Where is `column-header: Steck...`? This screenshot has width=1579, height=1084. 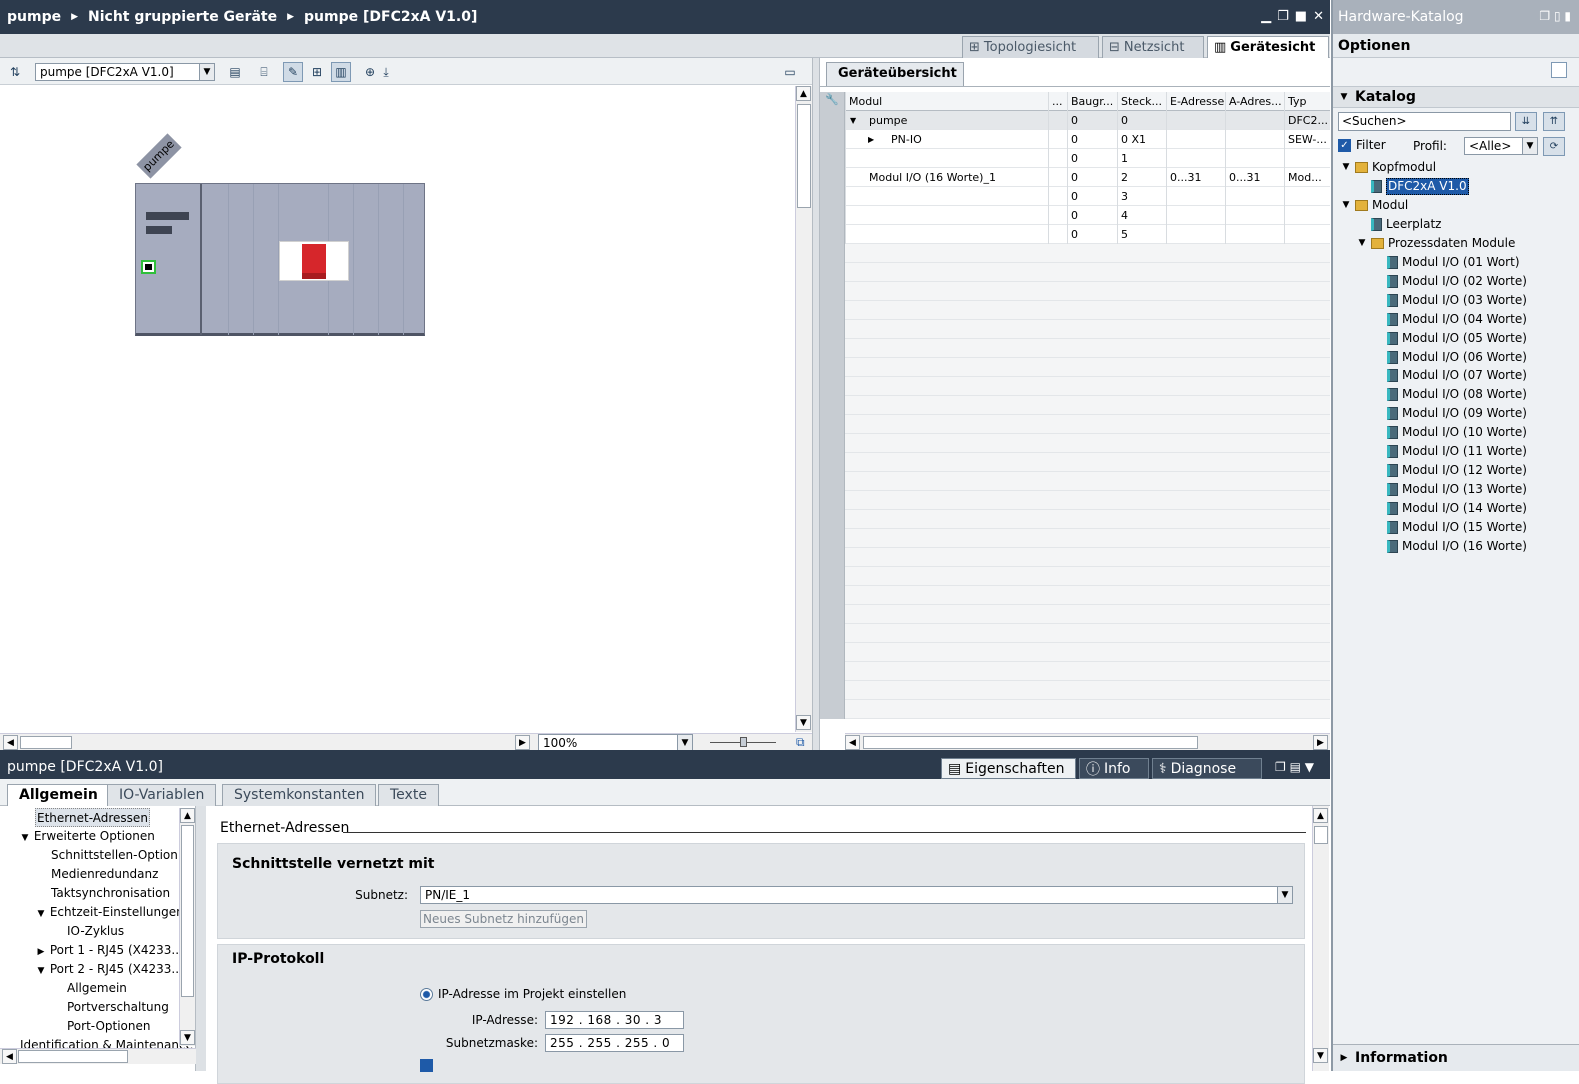
column-header: Steck... is located at coordinates (1141, 101).